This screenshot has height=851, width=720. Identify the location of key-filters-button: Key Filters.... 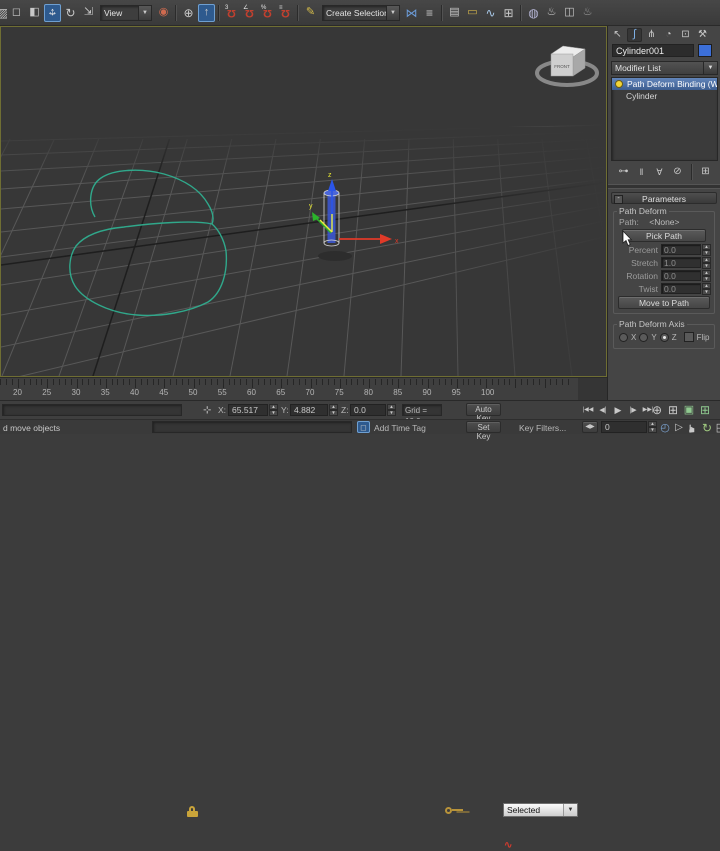
(542, 428).